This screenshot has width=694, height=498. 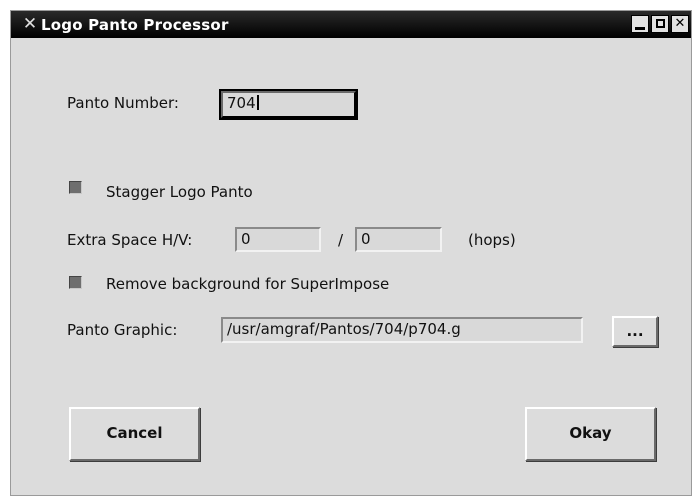 What do you see at coordinates (492, 240) in the screenshot?
I see `hops-label: (hops)` at bounding box center [492, 240].